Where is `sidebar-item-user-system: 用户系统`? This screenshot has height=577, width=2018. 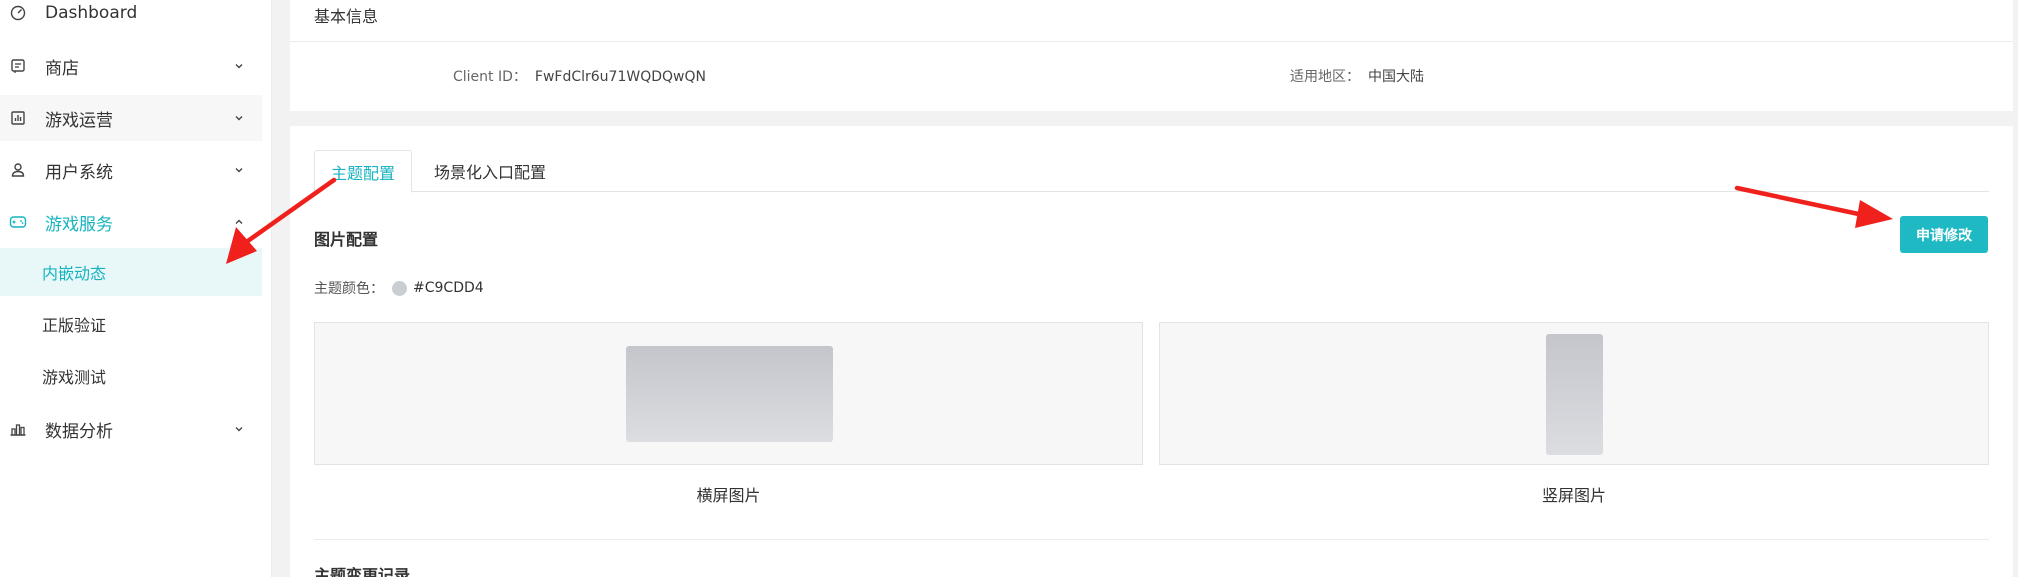
sidebar-item-user-system: 用户系统 is located at coordinates (131, 170).